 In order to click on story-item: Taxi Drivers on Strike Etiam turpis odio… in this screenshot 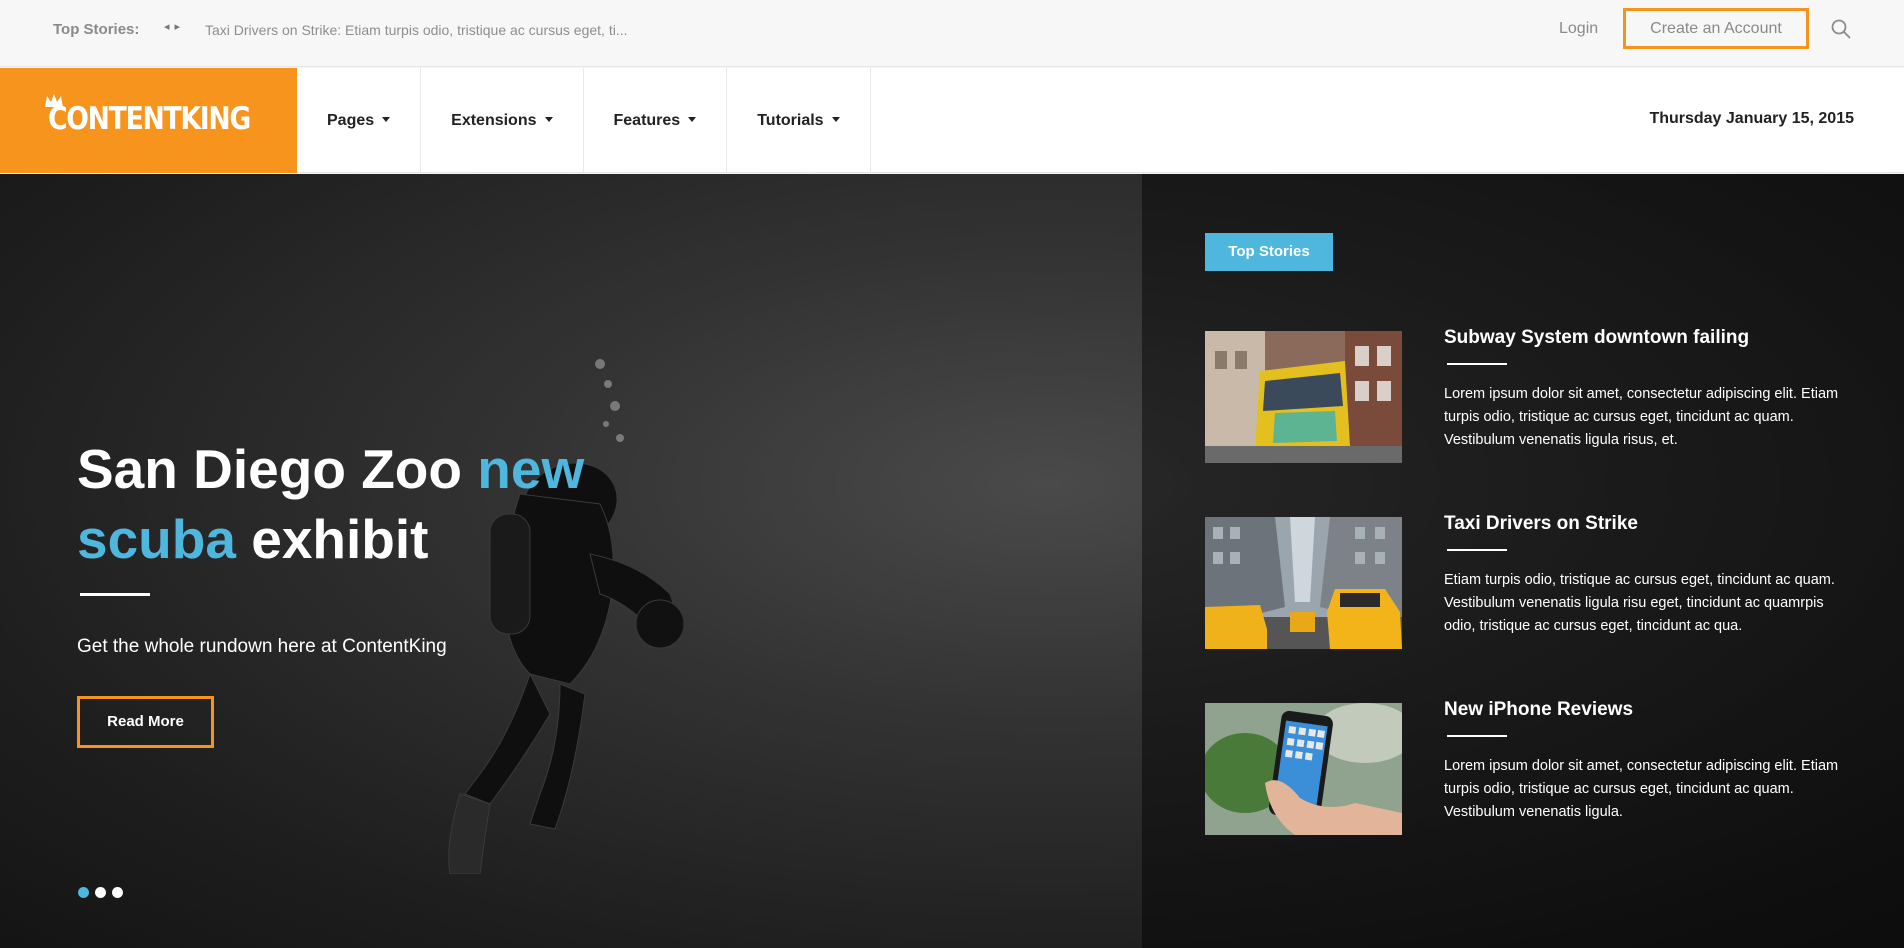, I will do `click(1535, 581)`.